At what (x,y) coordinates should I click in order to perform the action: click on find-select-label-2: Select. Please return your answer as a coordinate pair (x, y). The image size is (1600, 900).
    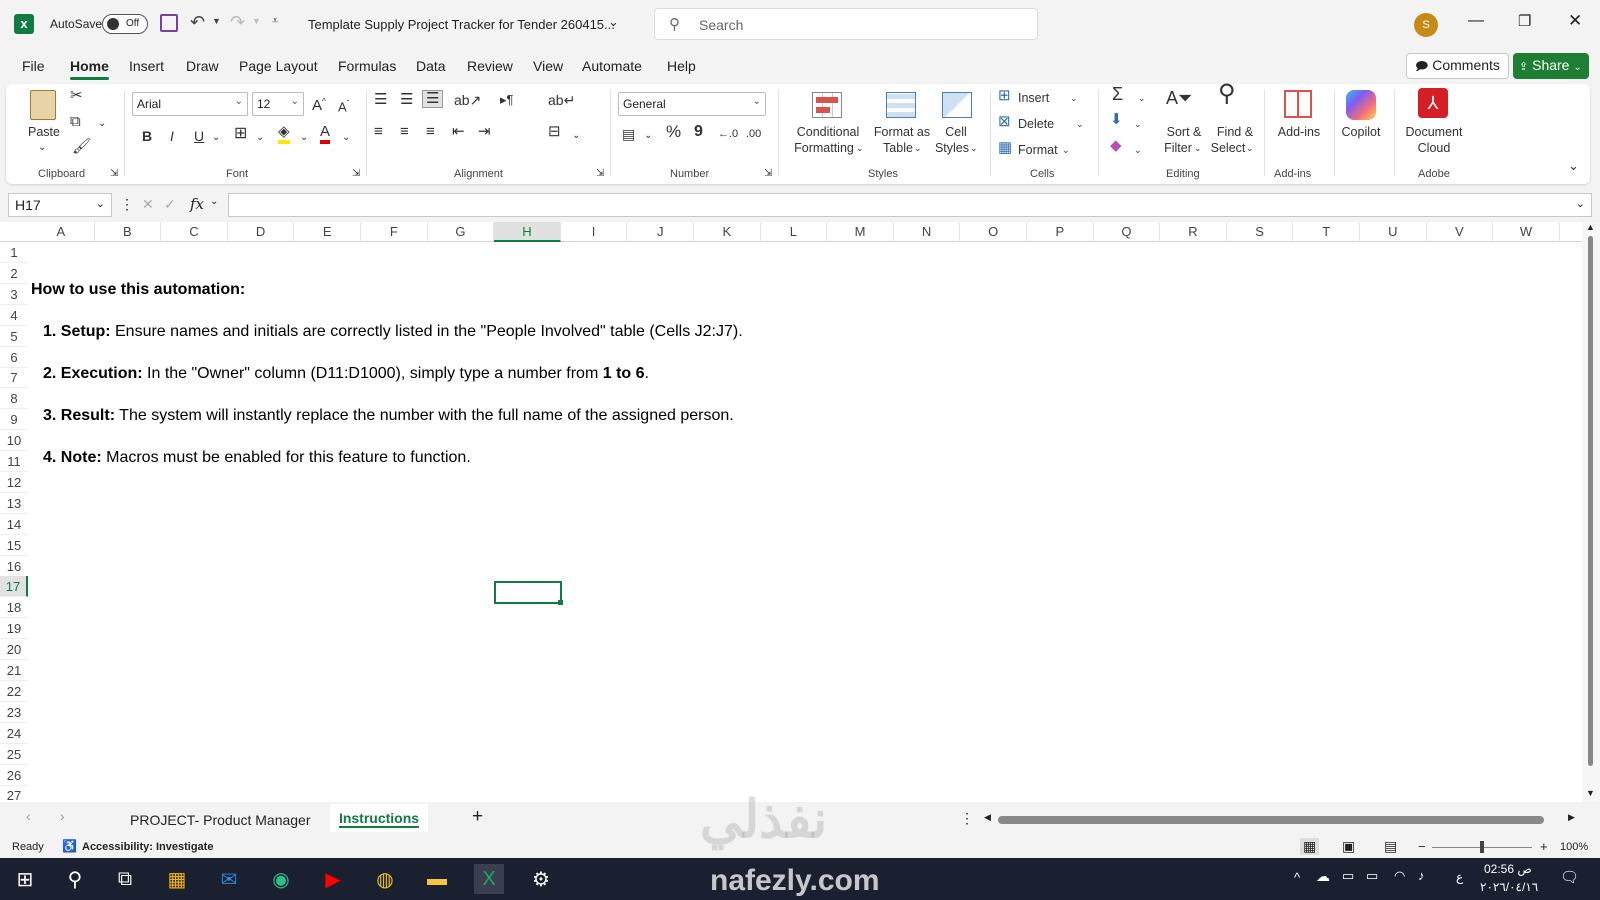
    Looking at the image, I should click on (1228, 148).